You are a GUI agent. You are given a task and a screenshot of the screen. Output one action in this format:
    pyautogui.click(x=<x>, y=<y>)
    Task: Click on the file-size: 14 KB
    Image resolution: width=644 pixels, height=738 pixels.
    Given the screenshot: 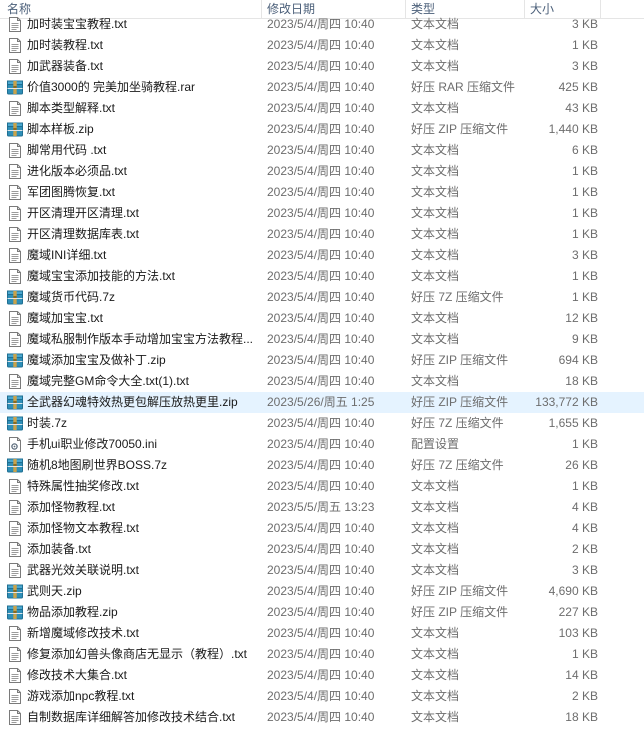 What is the action you would take?
    pyautogui.click(x=581, y=675)
    